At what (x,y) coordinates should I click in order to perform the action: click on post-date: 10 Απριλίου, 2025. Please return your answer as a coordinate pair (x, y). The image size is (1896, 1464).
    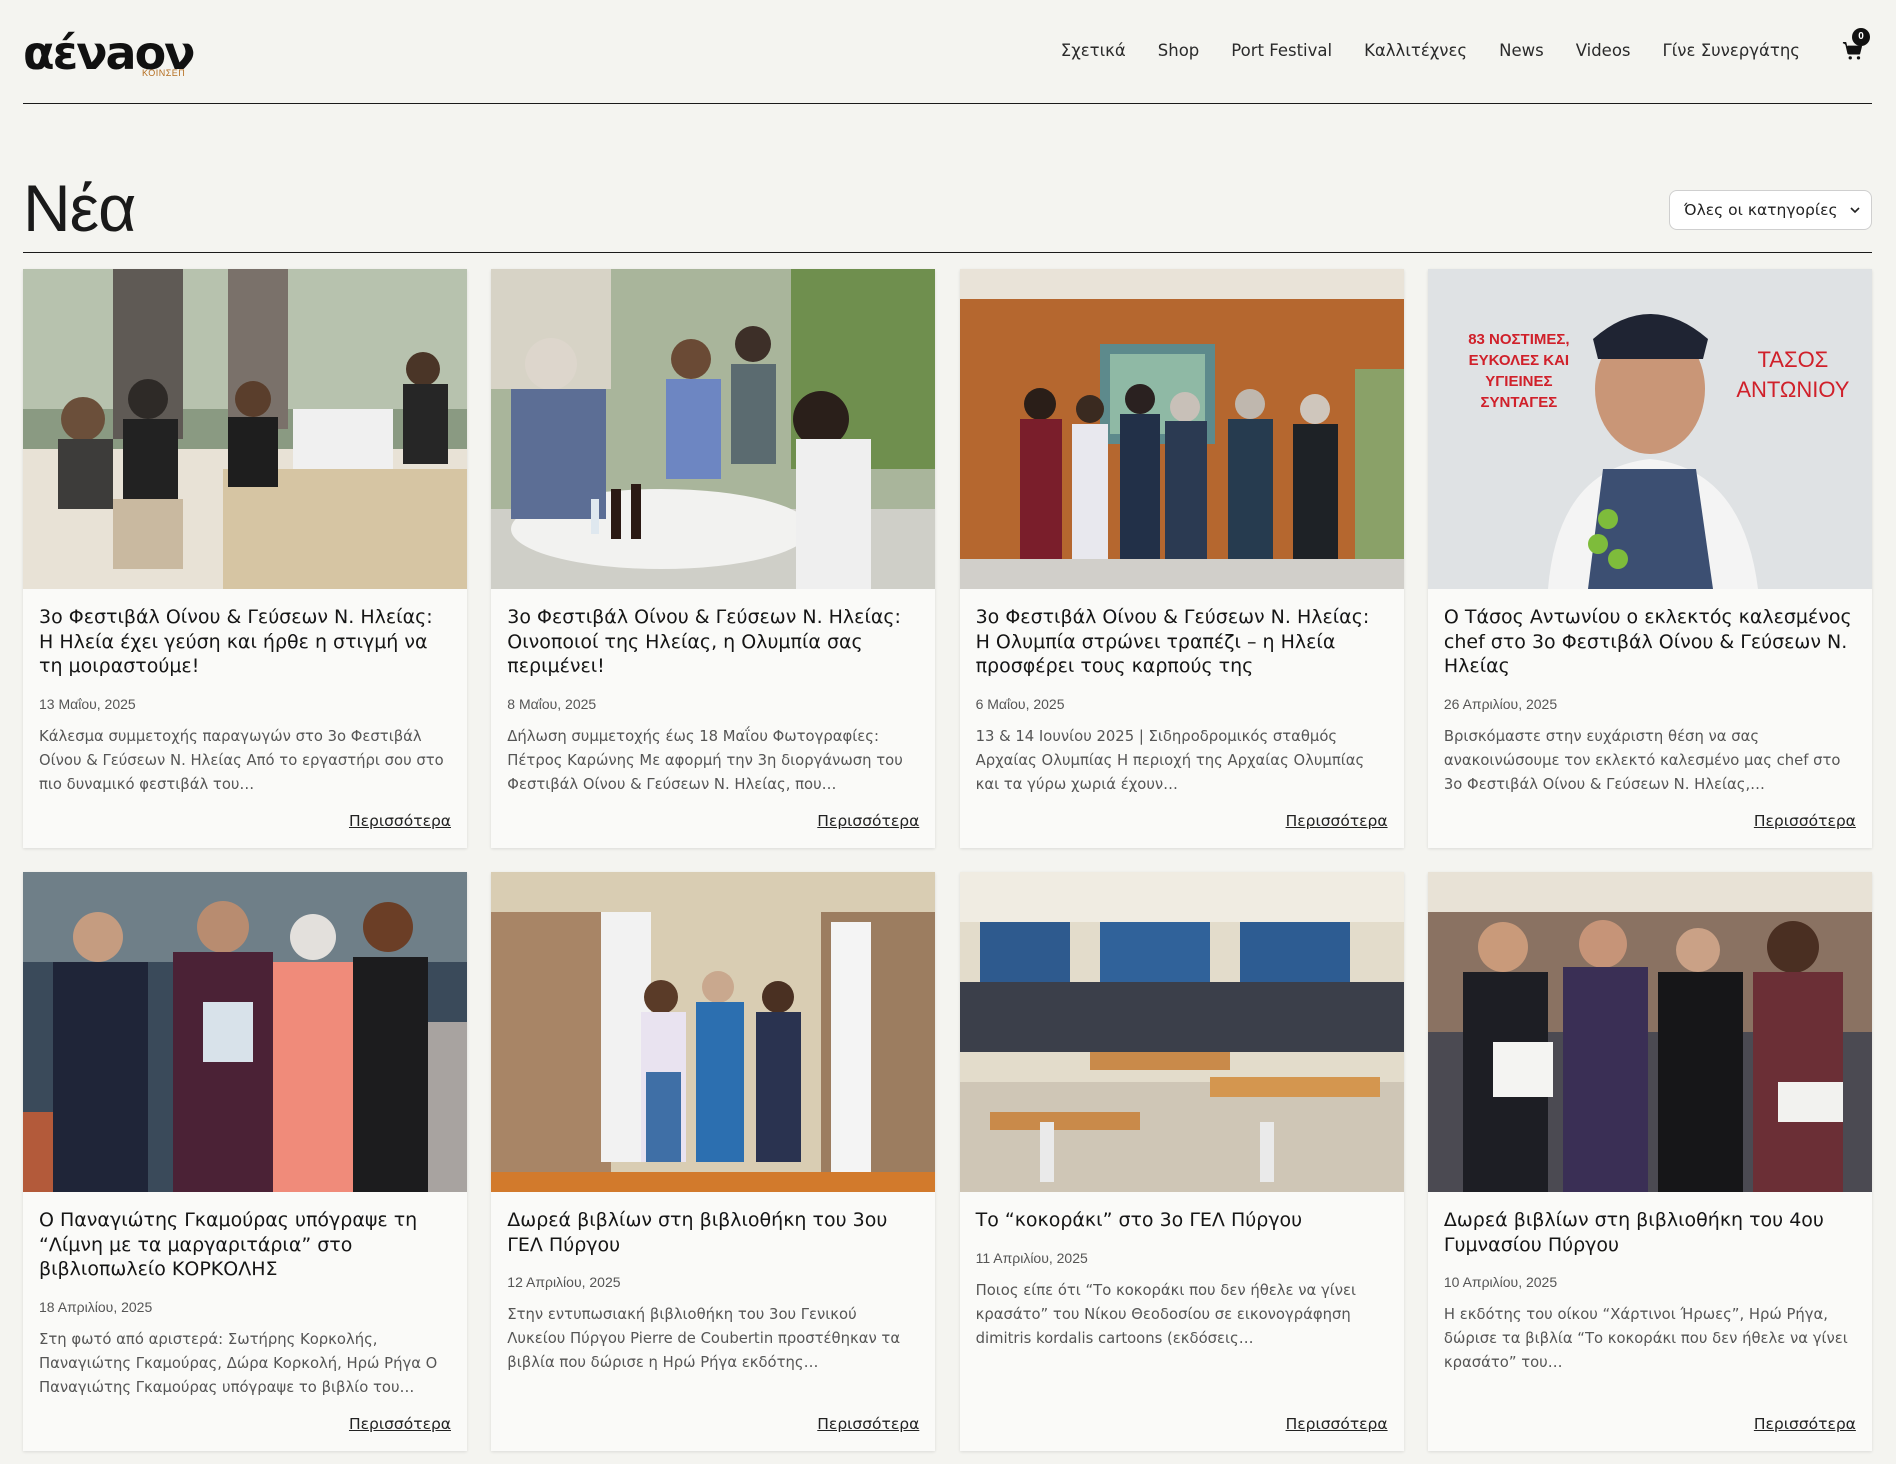
    Looking at the image, I should click on (1500, 1282).